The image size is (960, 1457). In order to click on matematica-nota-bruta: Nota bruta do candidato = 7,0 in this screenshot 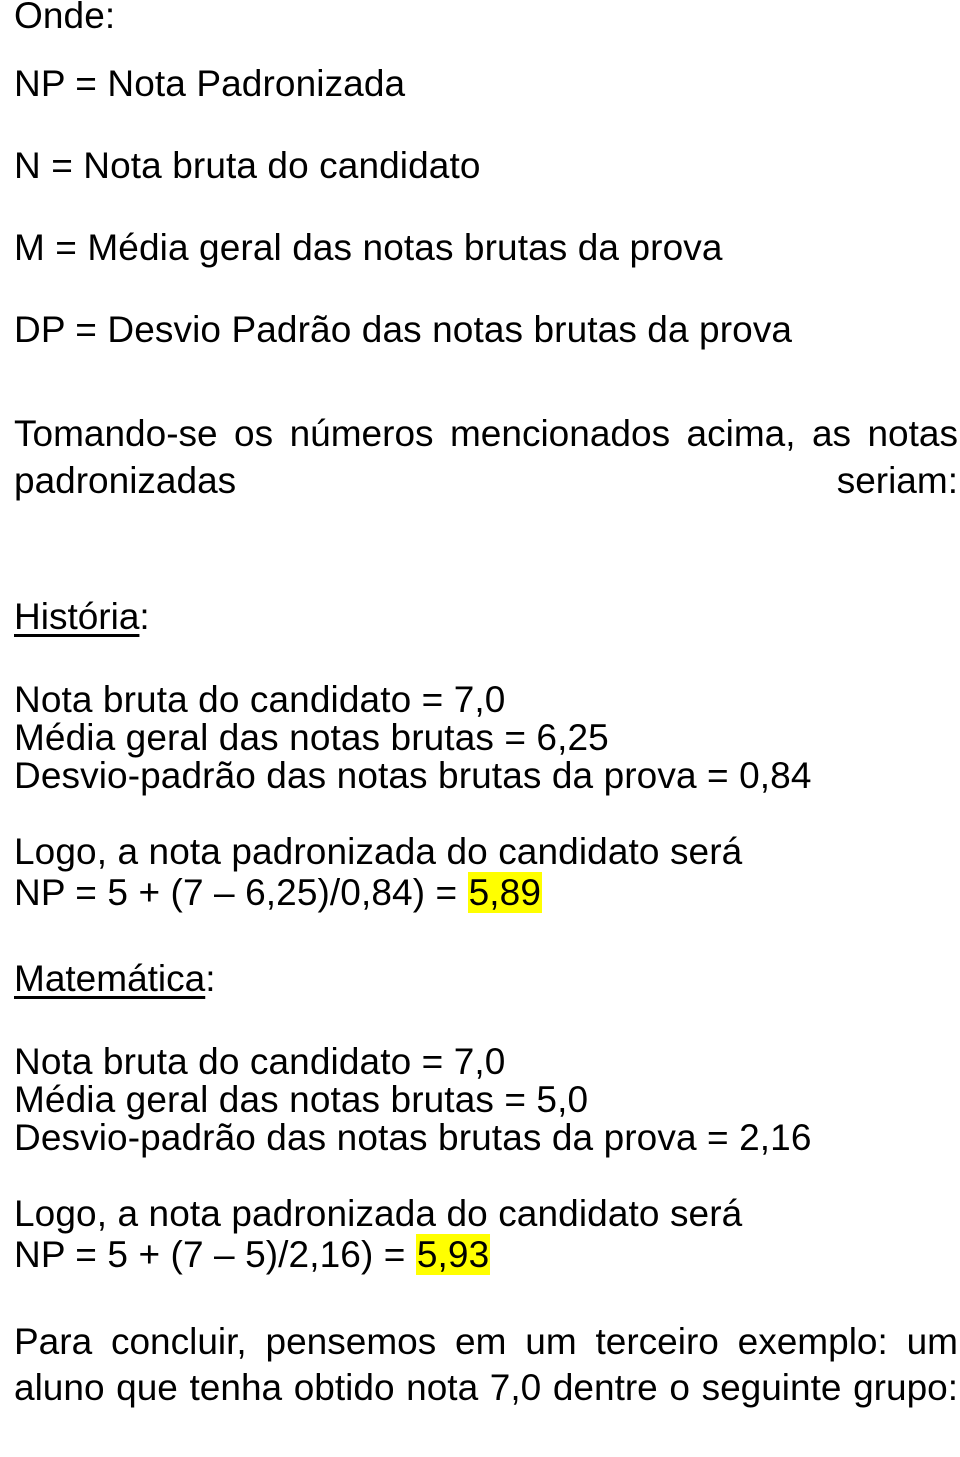, I will do `click(260, 1061)`.